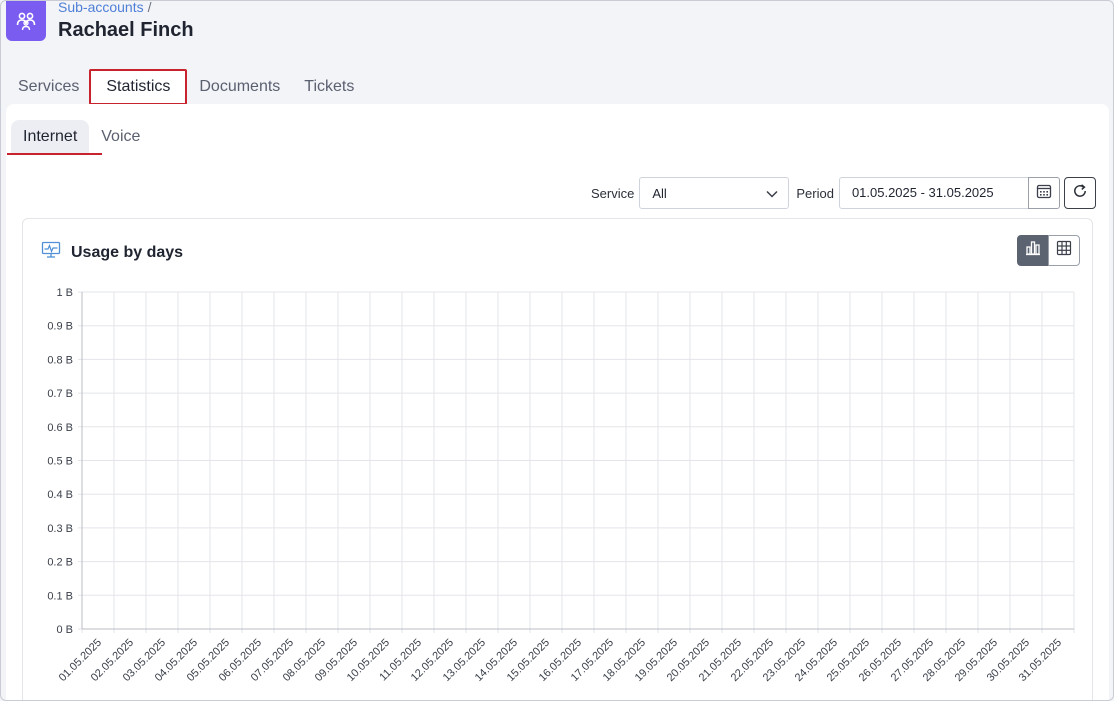 The image size is (1114, 701). I want to click on y-tick-label: 0.7 B, so click(60, 394).